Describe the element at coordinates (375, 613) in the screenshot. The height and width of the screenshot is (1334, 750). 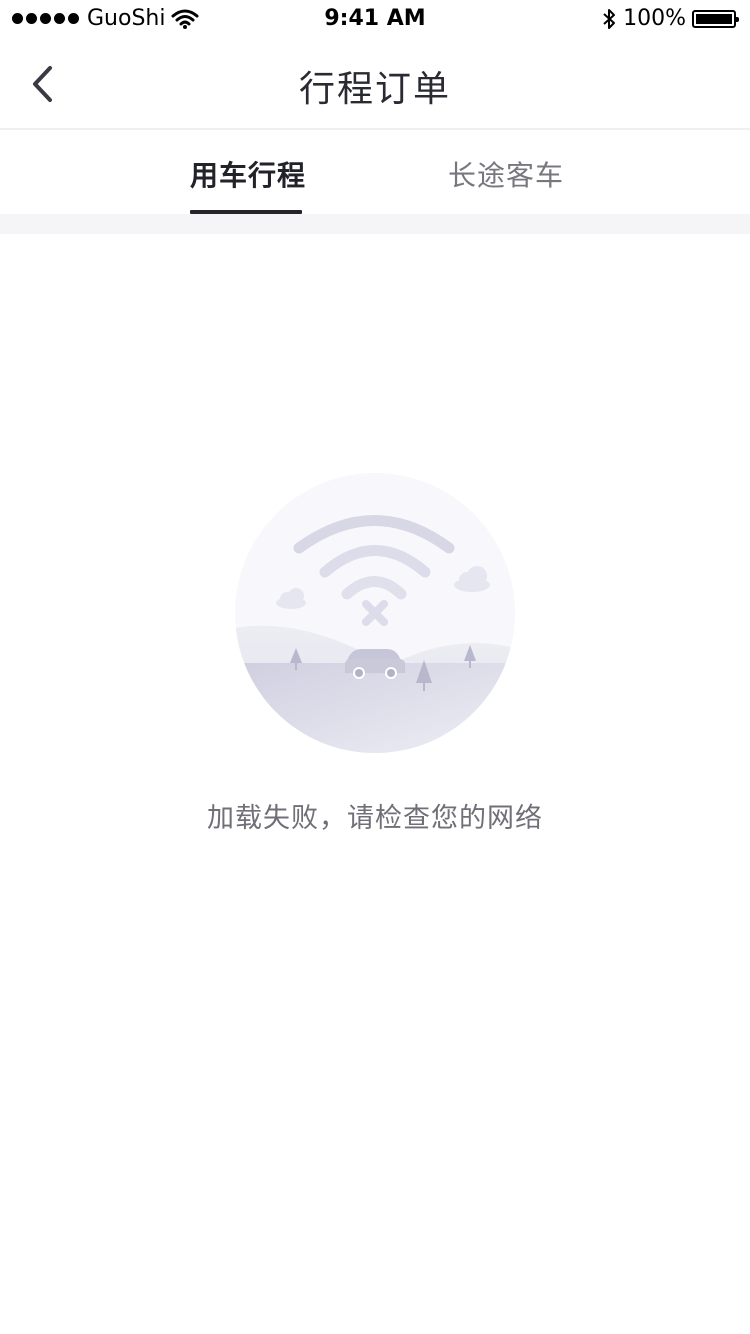
I see `wifi-disconnected-illustration-icon` at that location.